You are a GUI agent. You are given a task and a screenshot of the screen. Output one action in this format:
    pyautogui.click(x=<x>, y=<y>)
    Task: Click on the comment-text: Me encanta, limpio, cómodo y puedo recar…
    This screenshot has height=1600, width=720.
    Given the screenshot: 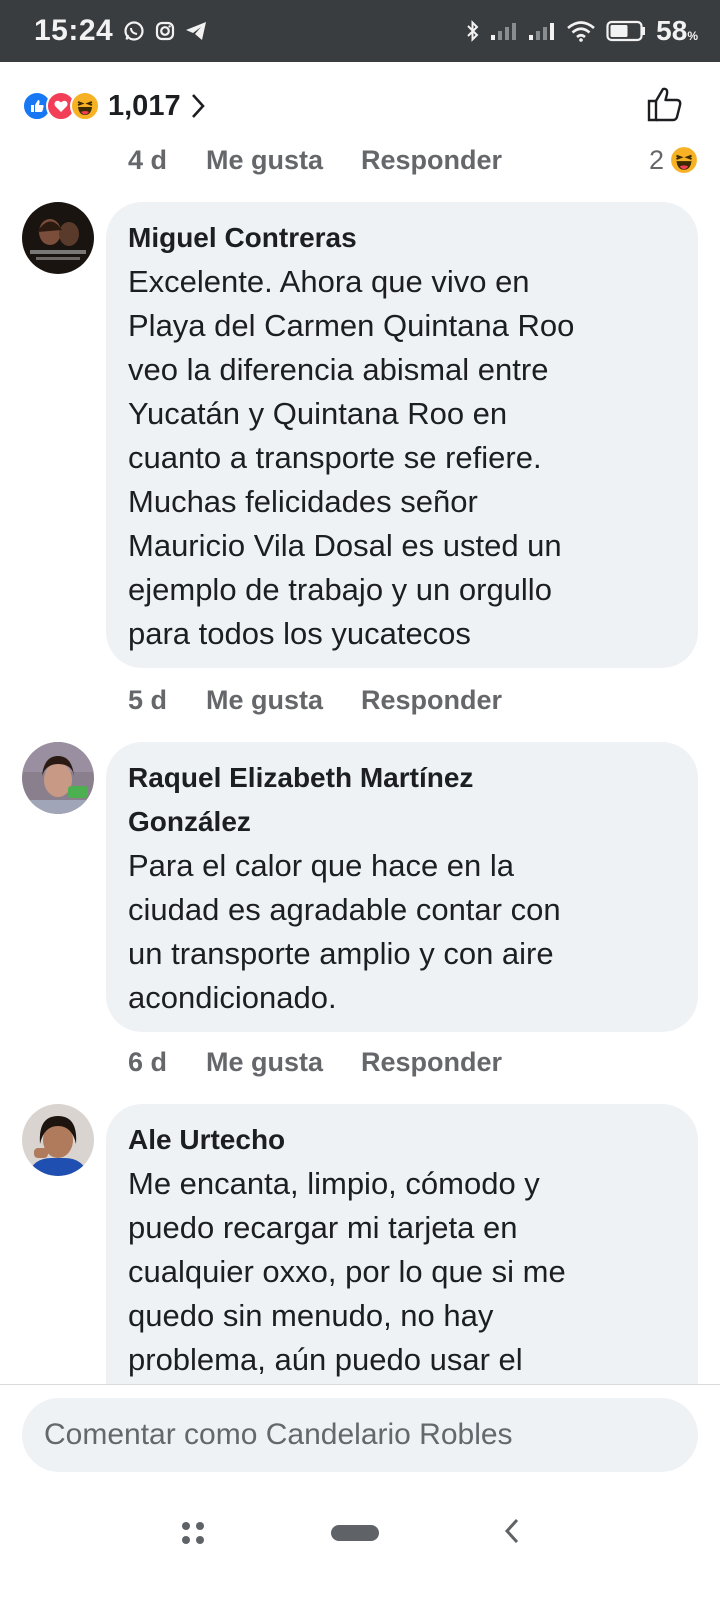 What is the action you would take?
    pyautogui.click(x=347, y=1271)
    